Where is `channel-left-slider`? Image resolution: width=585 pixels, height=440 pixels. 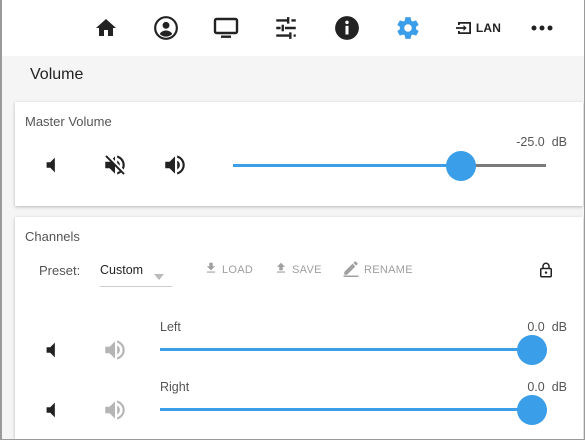 channel-left-slider is located at coordinates (353, 350).